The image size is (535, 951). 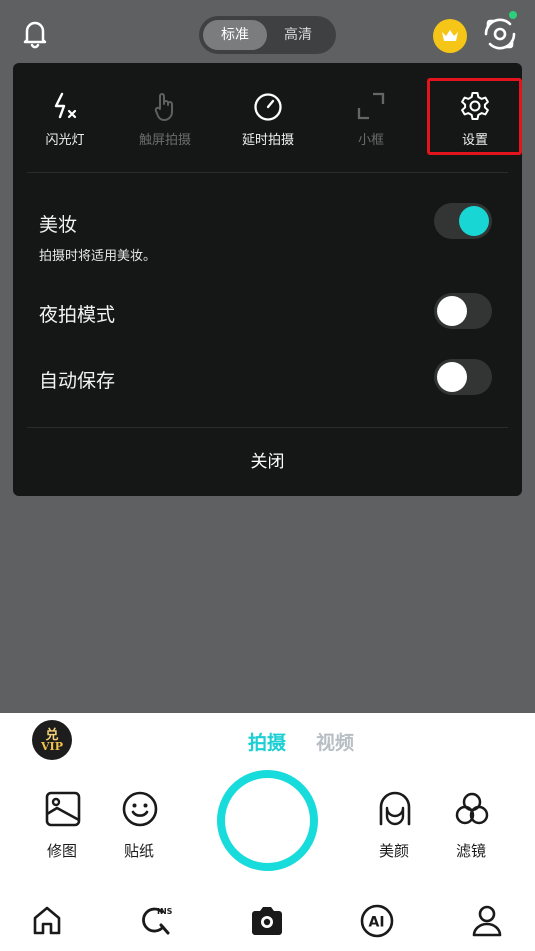 I want to click on nav-camera, so click(x=267, y=921).